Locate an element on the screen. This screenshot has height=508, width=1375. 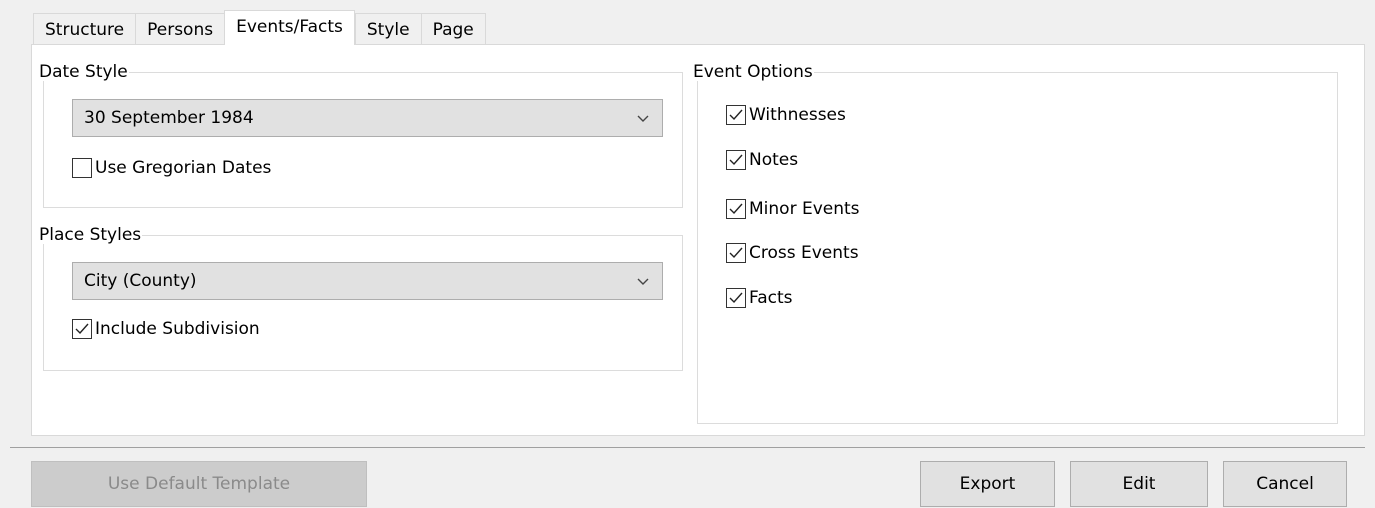
place-style-value: City (County) is located at coordinates (140, 281).